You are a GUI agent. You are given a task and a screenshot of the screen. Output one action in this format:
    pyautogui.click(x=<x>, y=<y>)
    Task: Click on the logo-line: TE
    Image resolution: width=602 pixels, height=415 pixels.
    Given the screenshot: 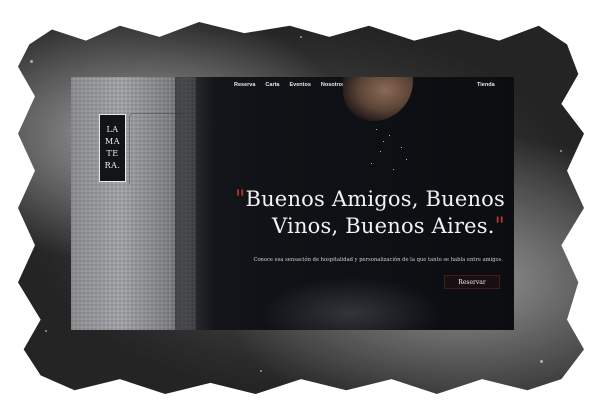 What is the action you would take?
    pyautogui.click(x=112, y=153)
    